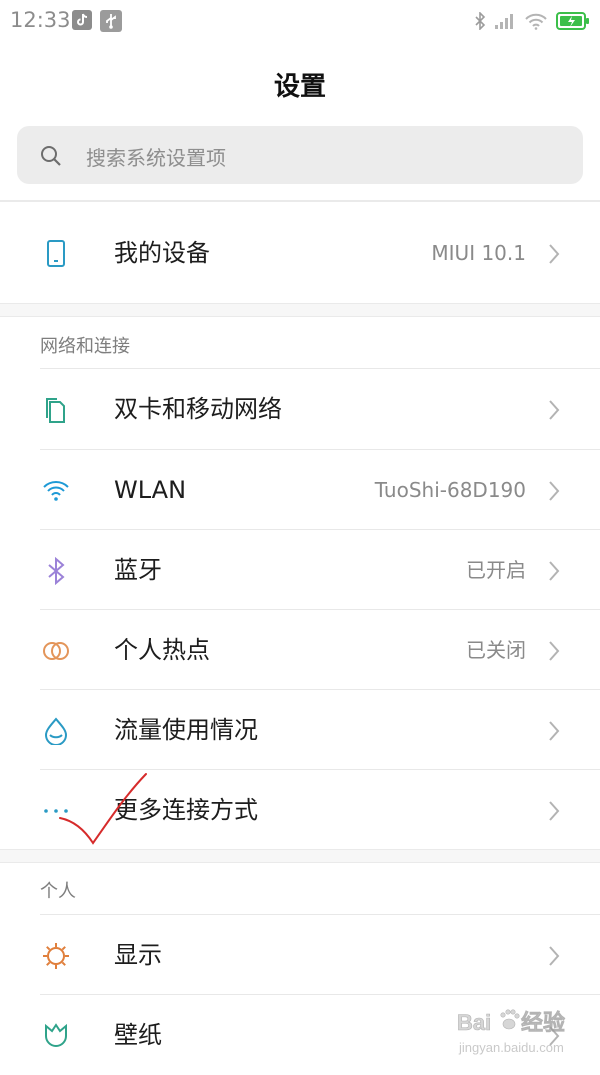  Describe the element at coordinates (156, 158) in the screenshot. I see `search-placeholder: 搜索系统设置项` at that location.